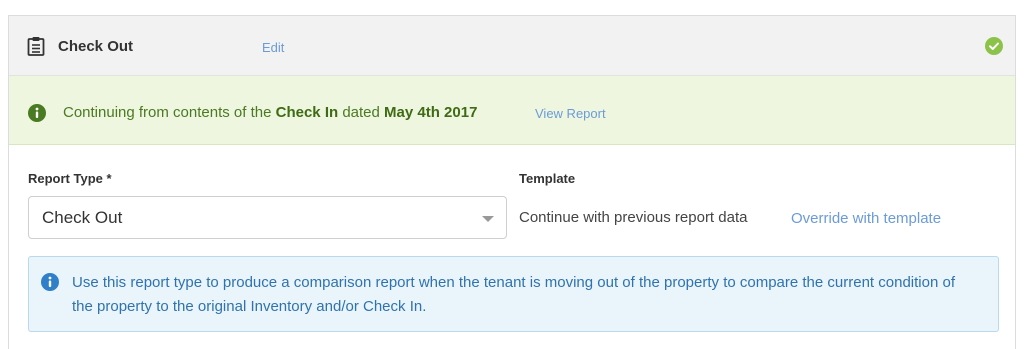 The image size is (1024, 349). What do you see at coordinates (994, 46) in the screenshot?
I see `check-circle-icon` at bounding box center [994, 46].